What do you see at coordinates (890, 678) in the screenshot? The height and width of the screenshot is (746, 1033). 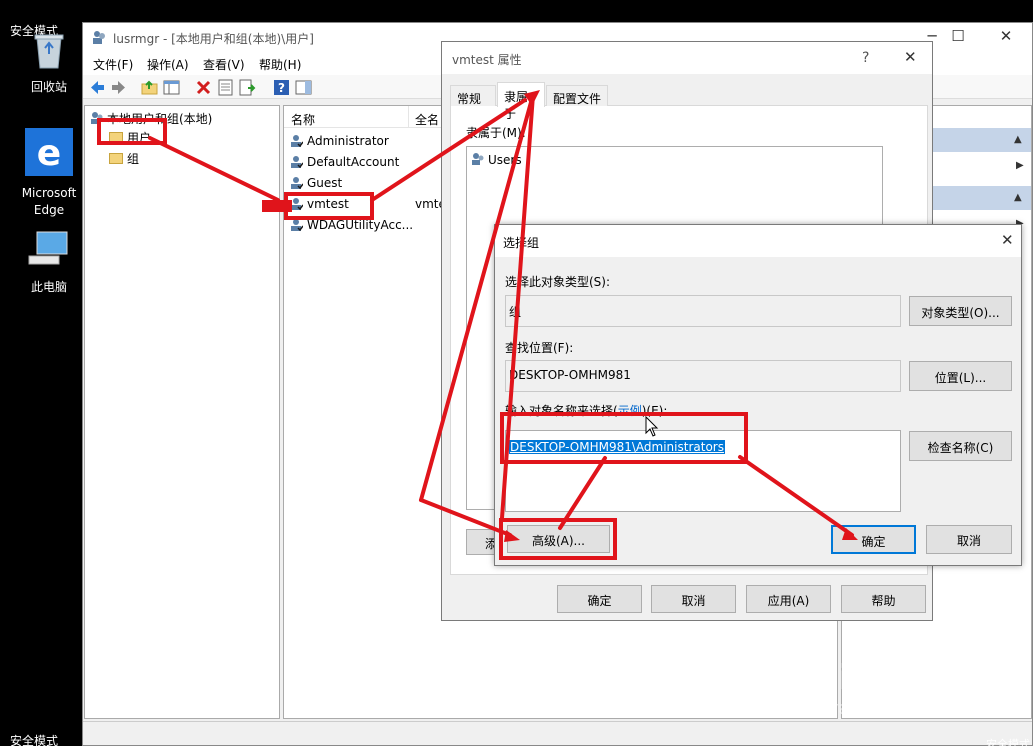 I see `watermark-text: Bai du 经验` at bounding box center [890, 678].